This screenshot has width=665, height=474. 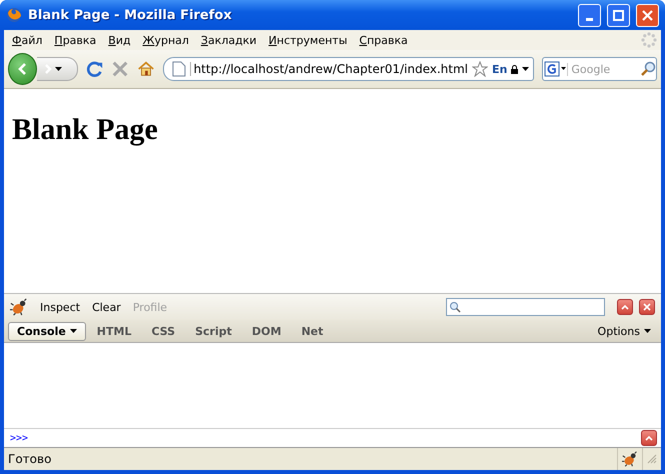 I want to click on status-text: Готово, so click(x=29, y=459).